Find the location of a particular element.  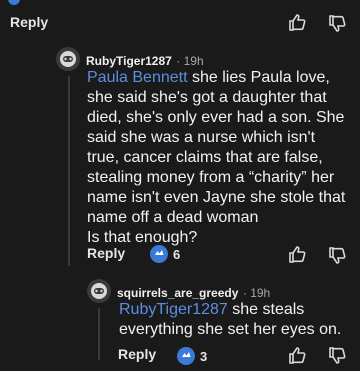

comment-username: RubyTiger1287 is located at coordinates (129, 61).